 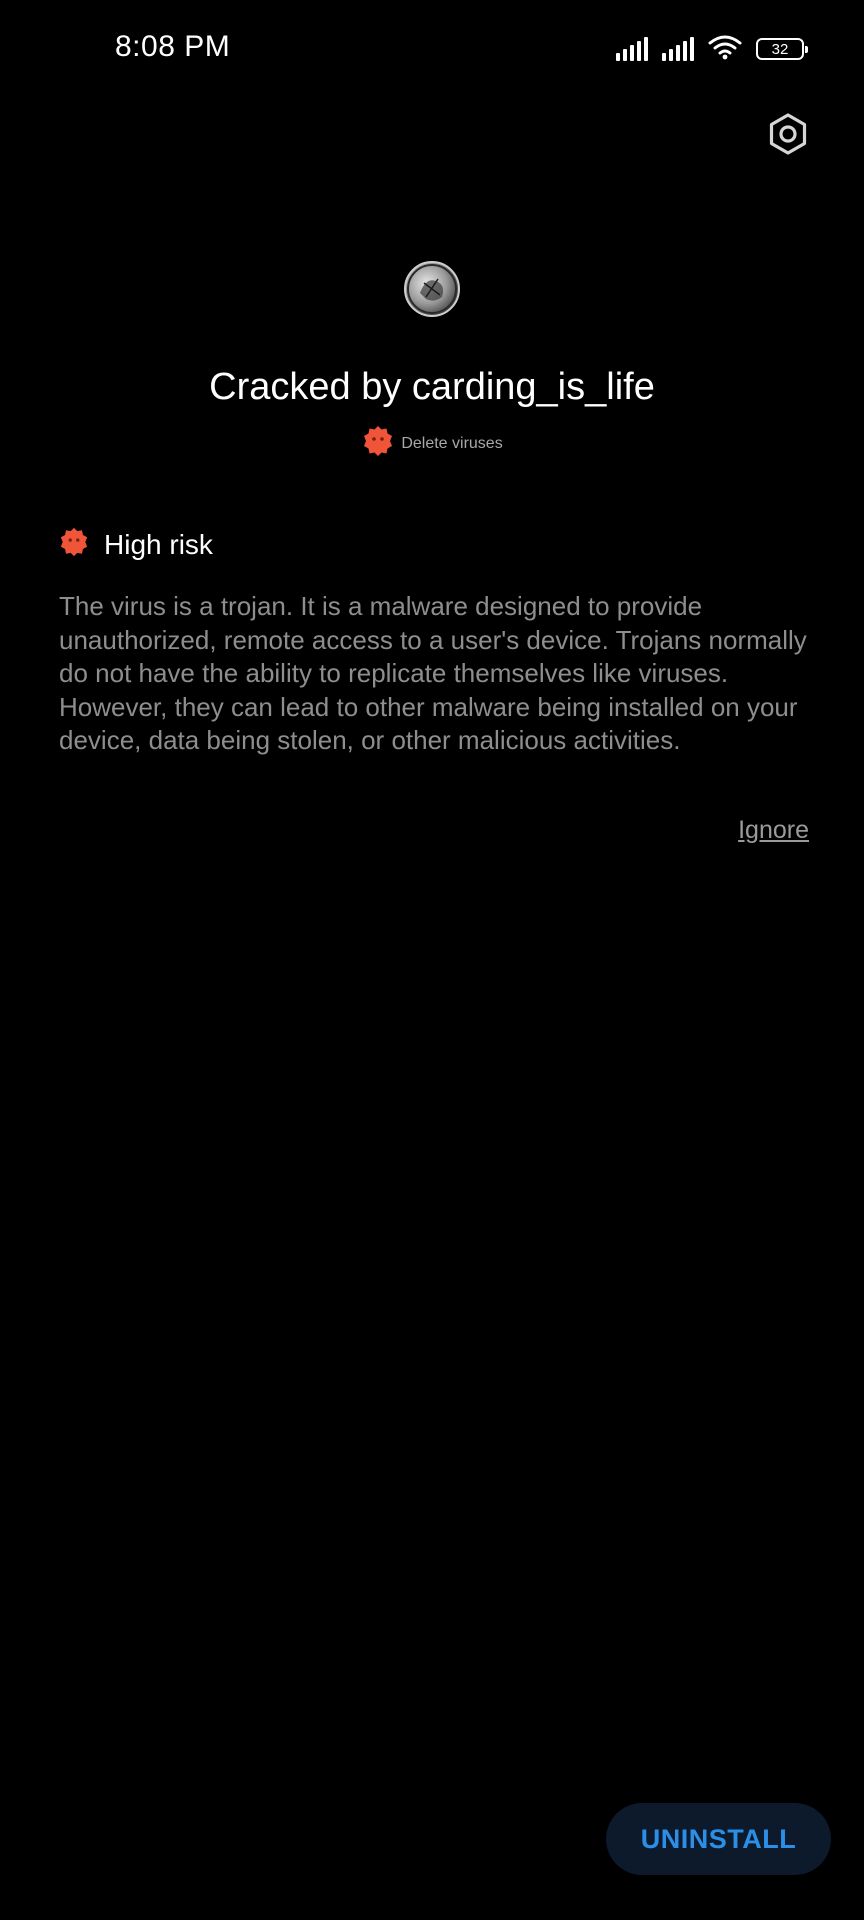 I want to click on threat-tag-label: Delete viruses, so click(x=452, y=443).